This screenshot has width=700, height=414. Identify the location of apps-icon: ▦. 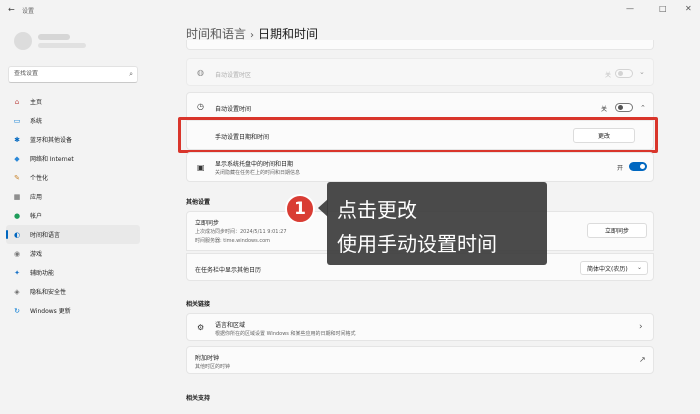
(17, 196).